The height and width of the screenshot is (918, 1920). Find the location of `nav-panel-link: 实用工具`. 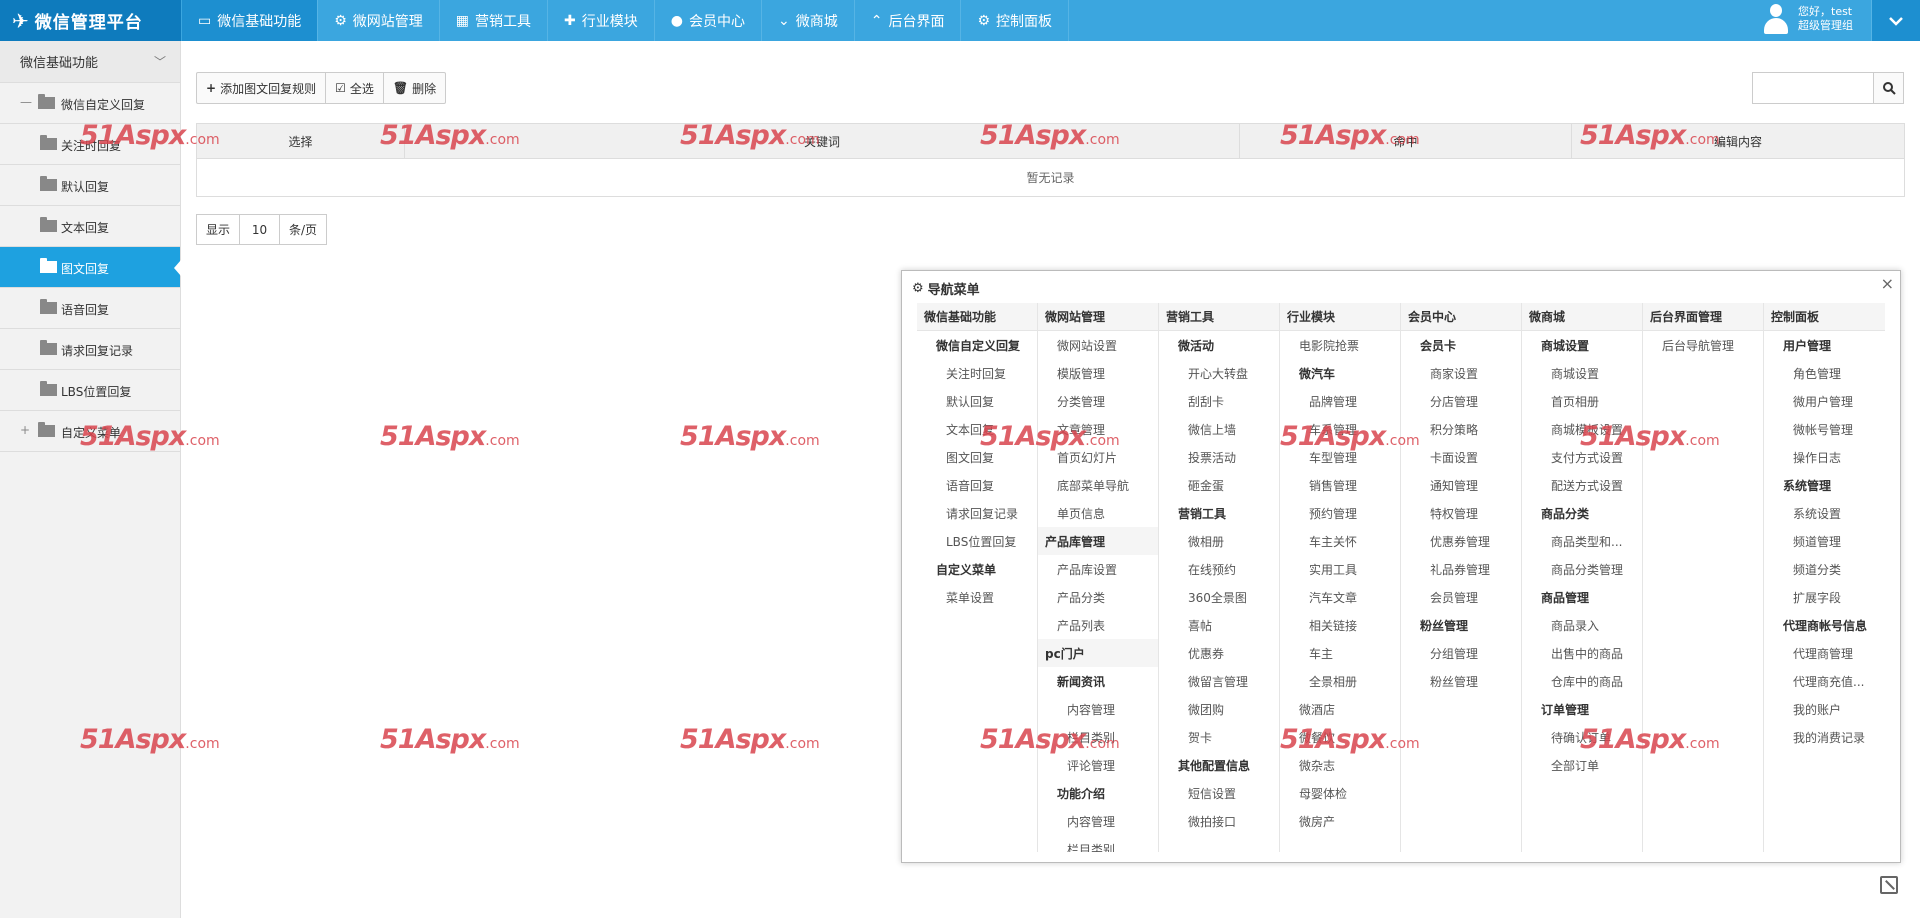

nav-panel-link: 实用工具 is located at coordinates (1340, 569).